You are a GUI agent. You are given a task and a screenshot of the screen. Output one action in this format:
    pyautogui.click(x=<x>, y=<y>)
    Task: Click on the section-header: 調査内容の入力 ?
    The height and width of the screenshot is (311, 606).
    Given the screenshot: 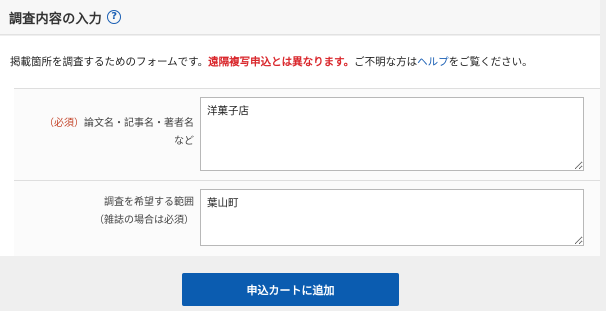 What is the action you would take?
    pyautogui.click(x=300, y=17)
    